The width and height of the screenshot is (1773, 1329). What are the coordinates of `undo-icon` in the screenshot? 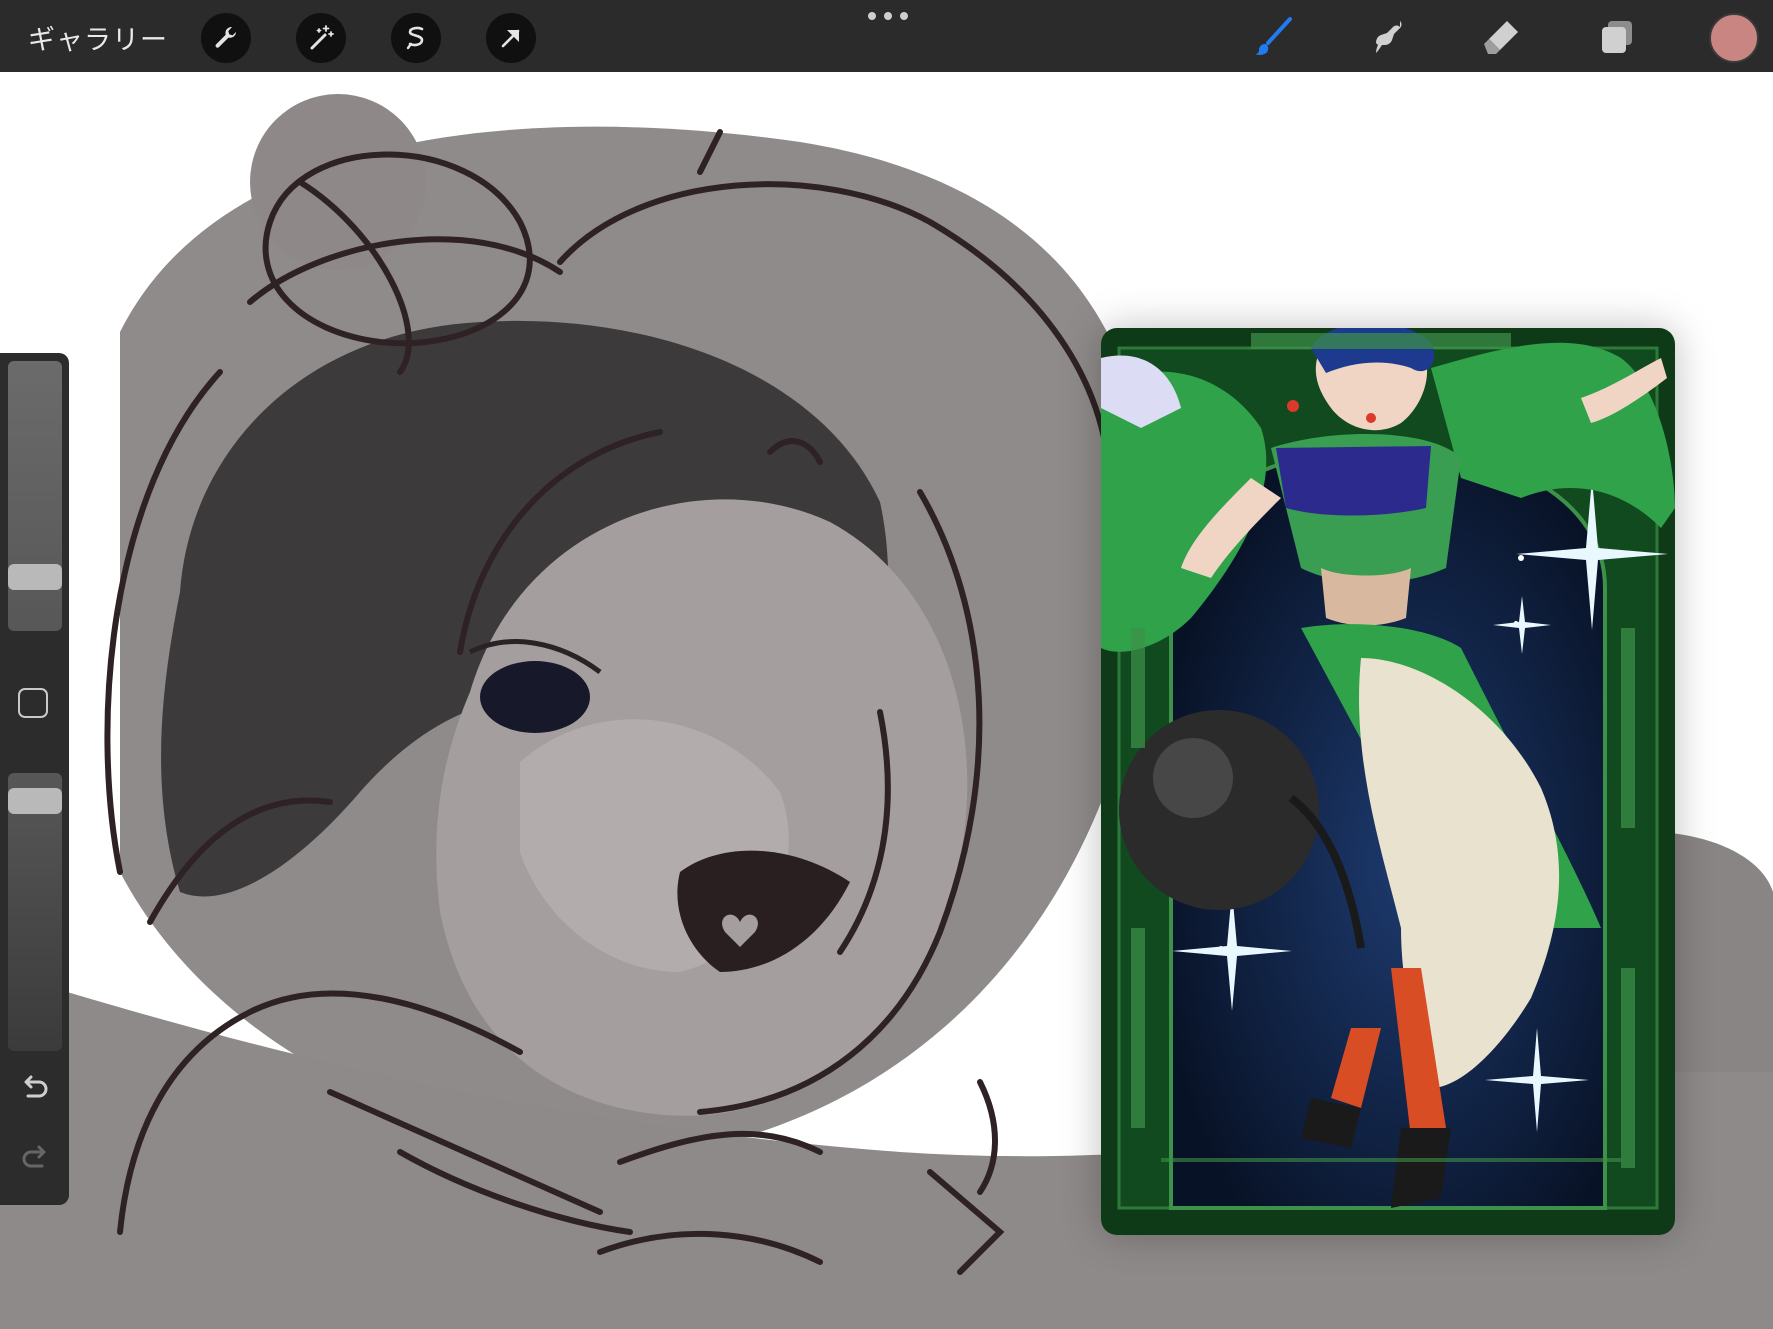 It's located at (35, 1088).